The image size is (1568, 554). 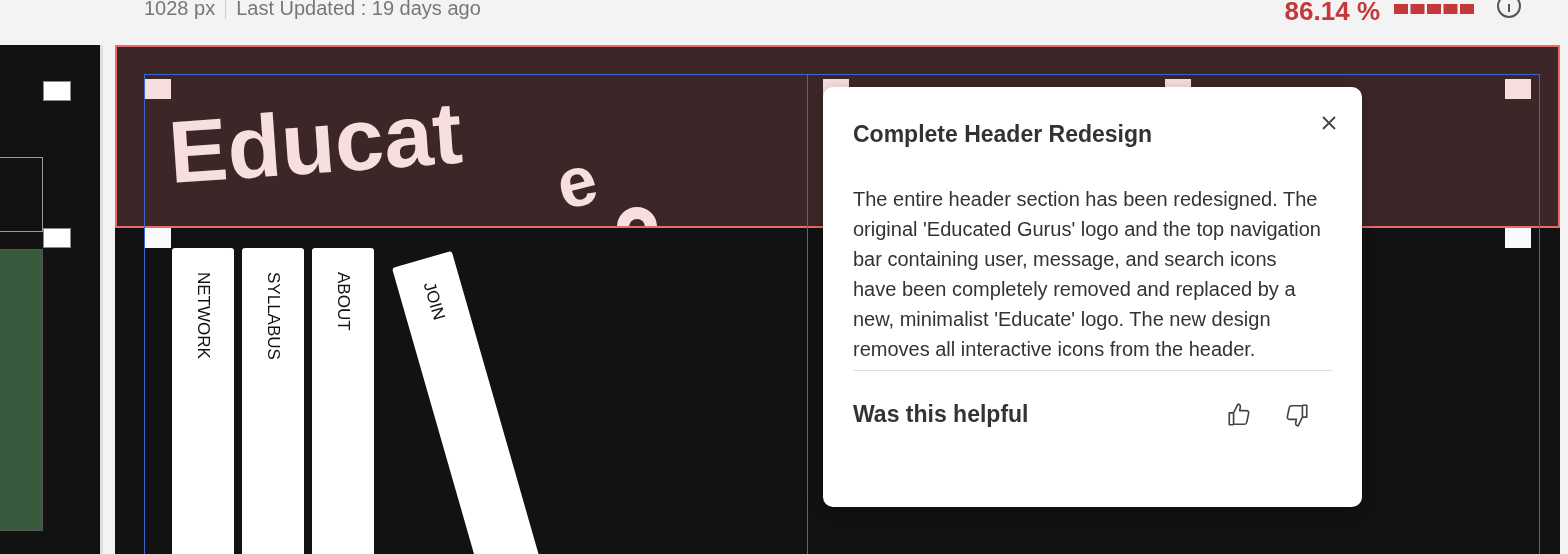 What do you see at coordinates (343, 401) in the screenshot?
I see `nav-tab: ABOUT` at bounding box center [343, 401].